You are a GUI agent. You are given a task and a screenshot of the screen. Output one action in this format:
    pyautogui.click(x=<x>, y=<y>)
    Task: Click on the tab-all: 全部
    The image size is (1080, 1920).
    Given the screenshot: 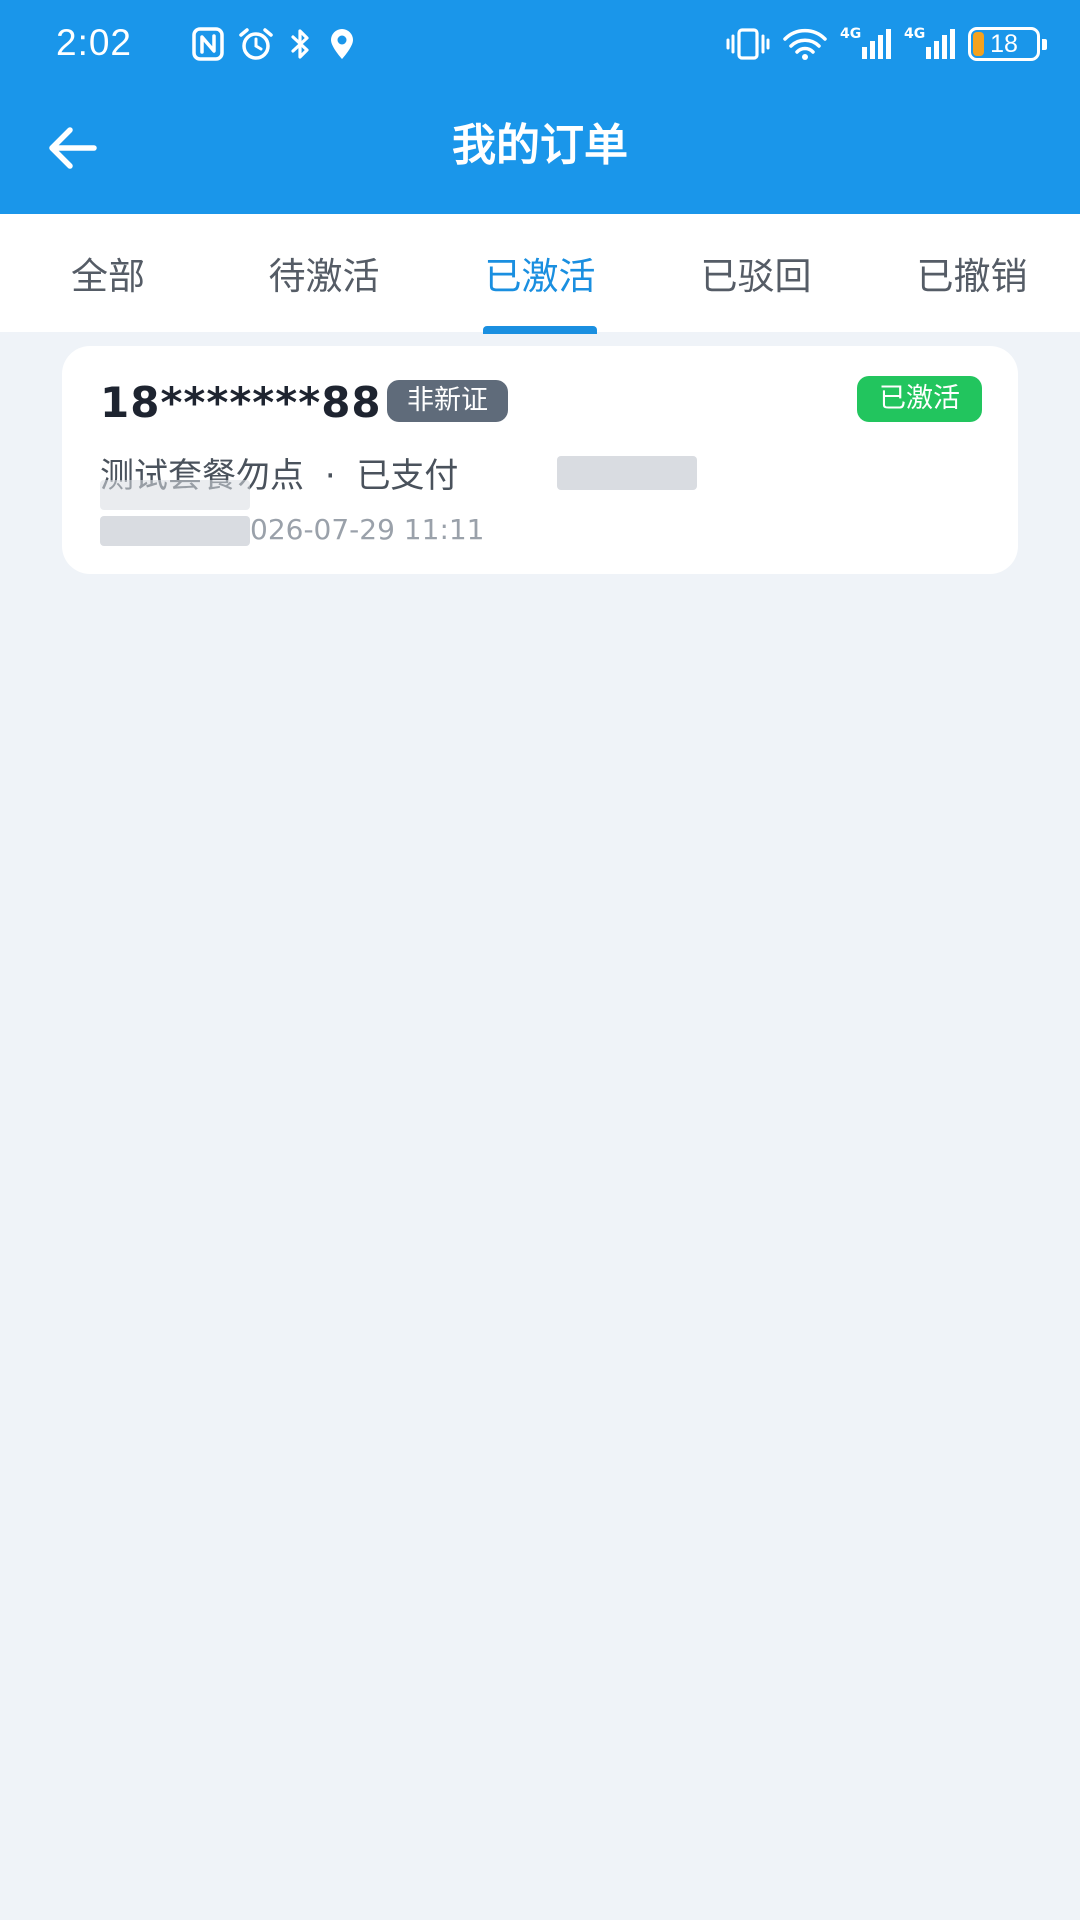 What is the action you would take?
    pyautogui.click(x=108, y=273)
    